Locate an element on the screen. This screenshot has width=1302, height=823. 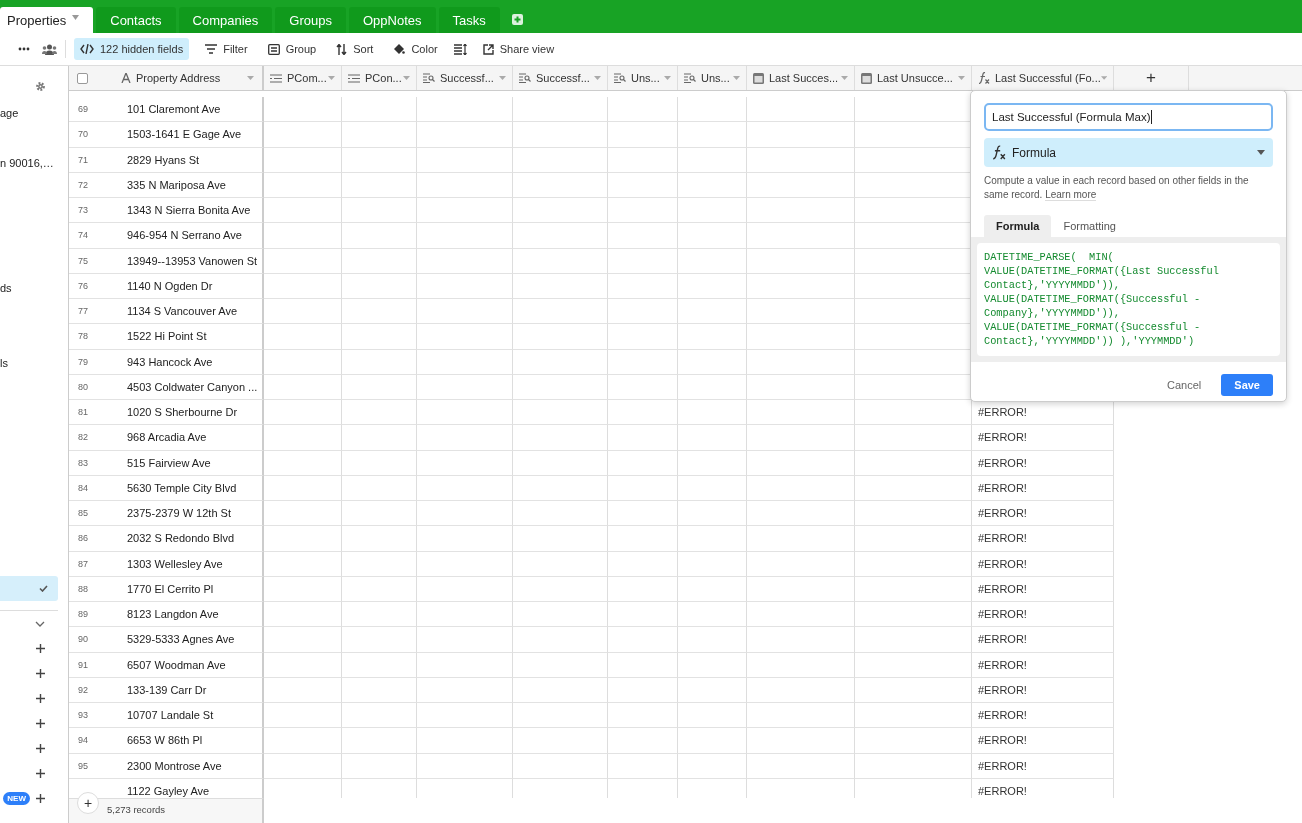
table-tab: Properties is located at coordinates (47, 20).